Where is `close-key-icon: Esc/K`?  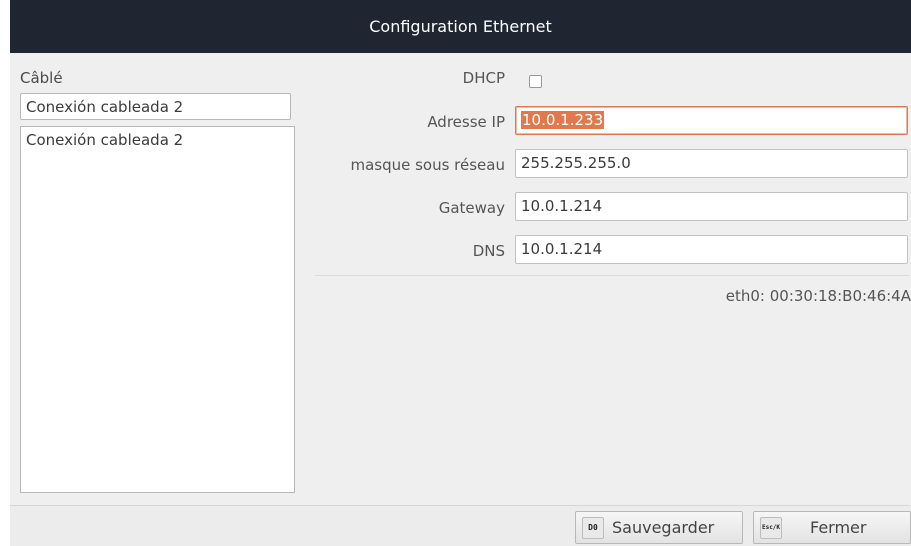 close-key-icon: Esc/K is located at coordinates (771, 527).